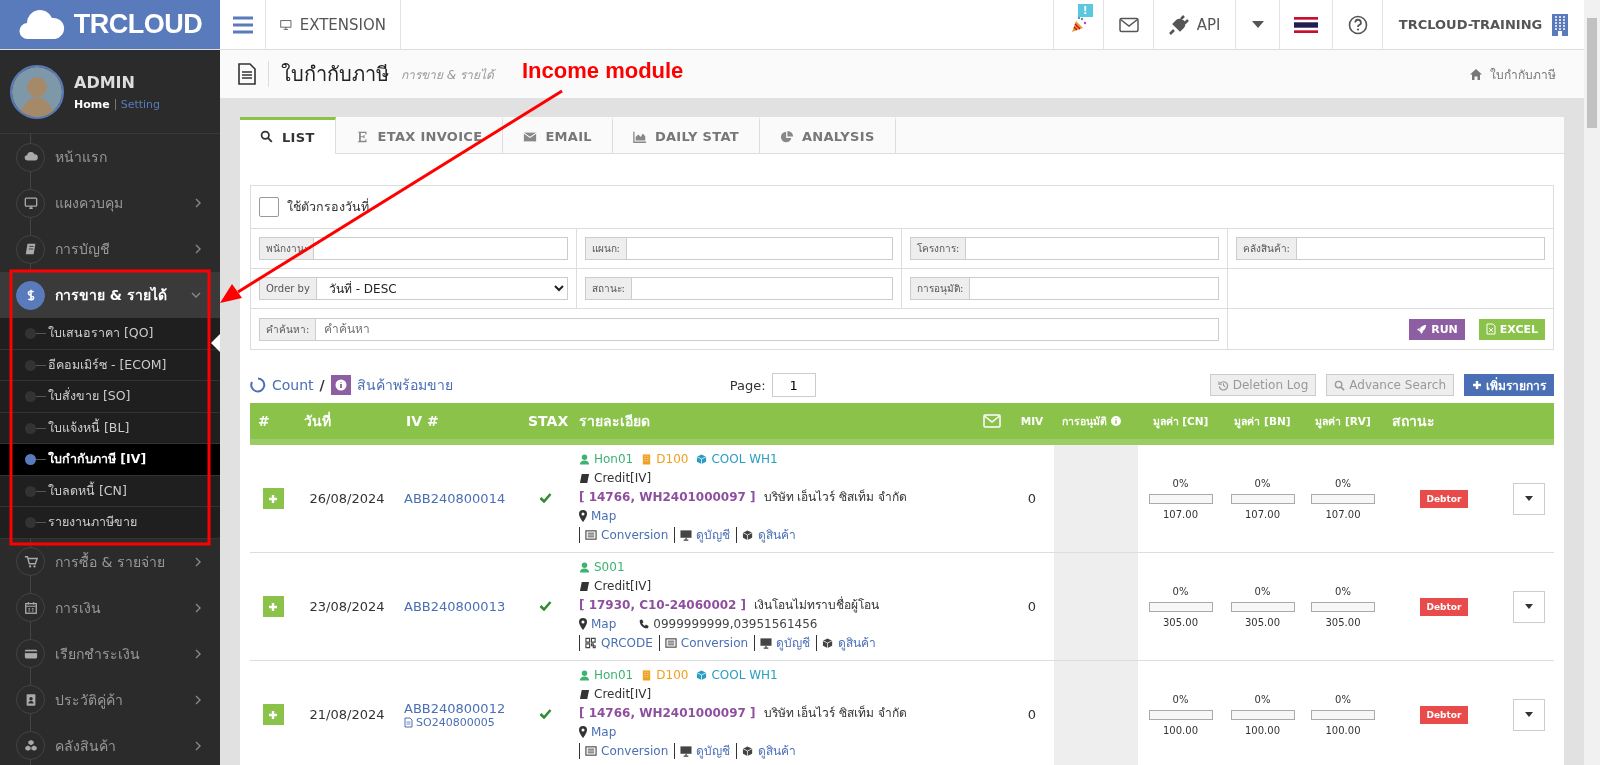 This screenshot has height=765, width=1600. Describe the element at coordinates (110, 491) in the screenshot. I see `submenu-item: ใบลดหนี้ [CN]` at that location.